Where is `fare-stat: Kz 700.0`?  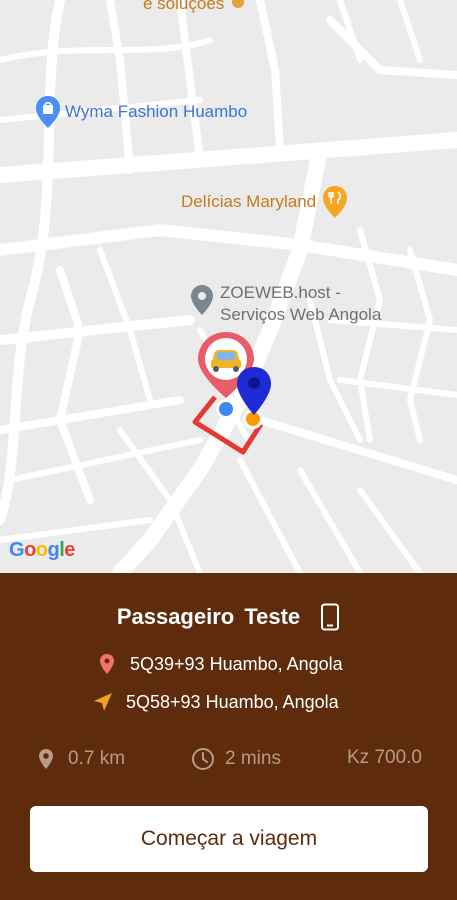
fare-stat: Kz 700.0 is located at coordinates (384, 758).